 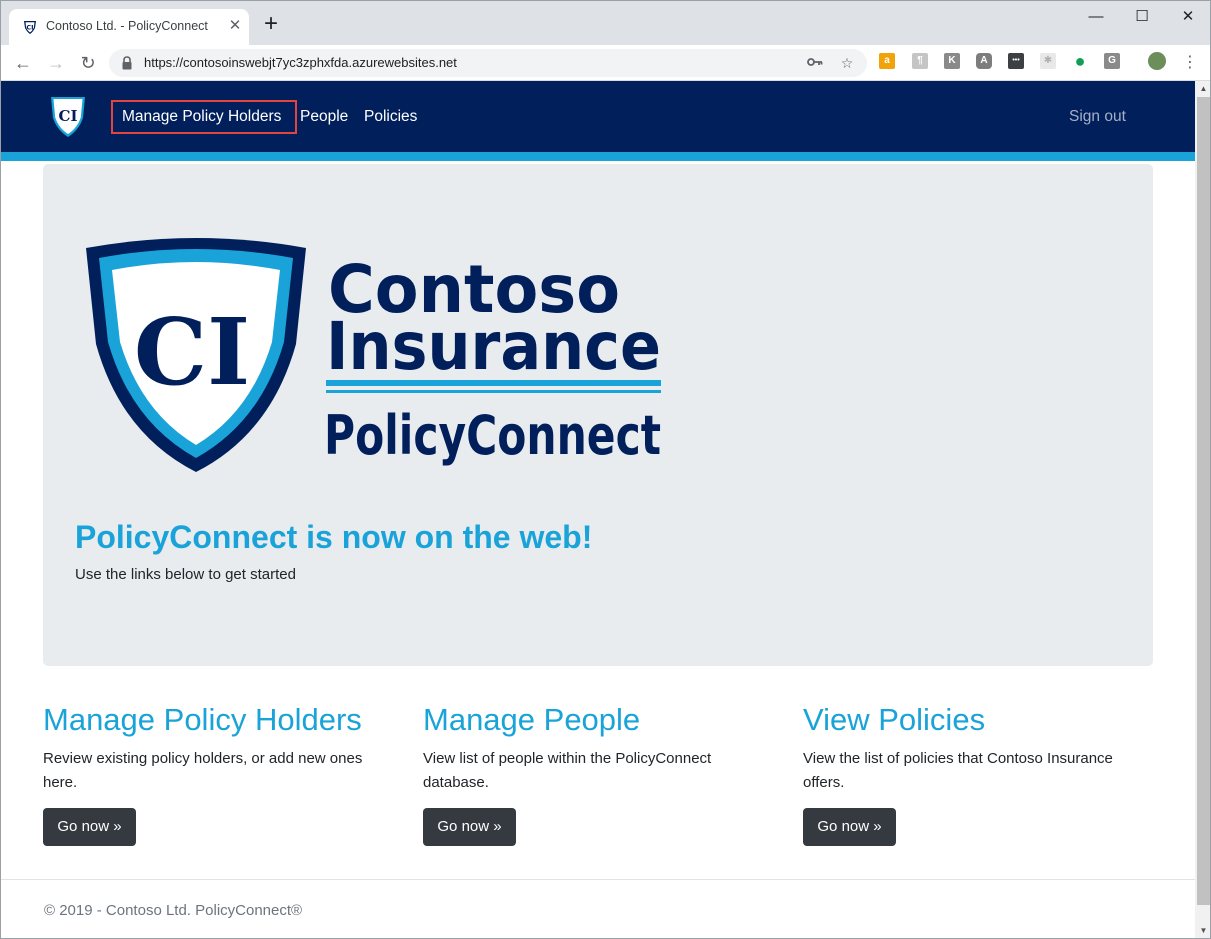 What do you see at coordinates (201, 117) in the screenshot?
I see `nav-link-manage-policy-holders: Manage Policy Holders` at bounding box center [201, 117].